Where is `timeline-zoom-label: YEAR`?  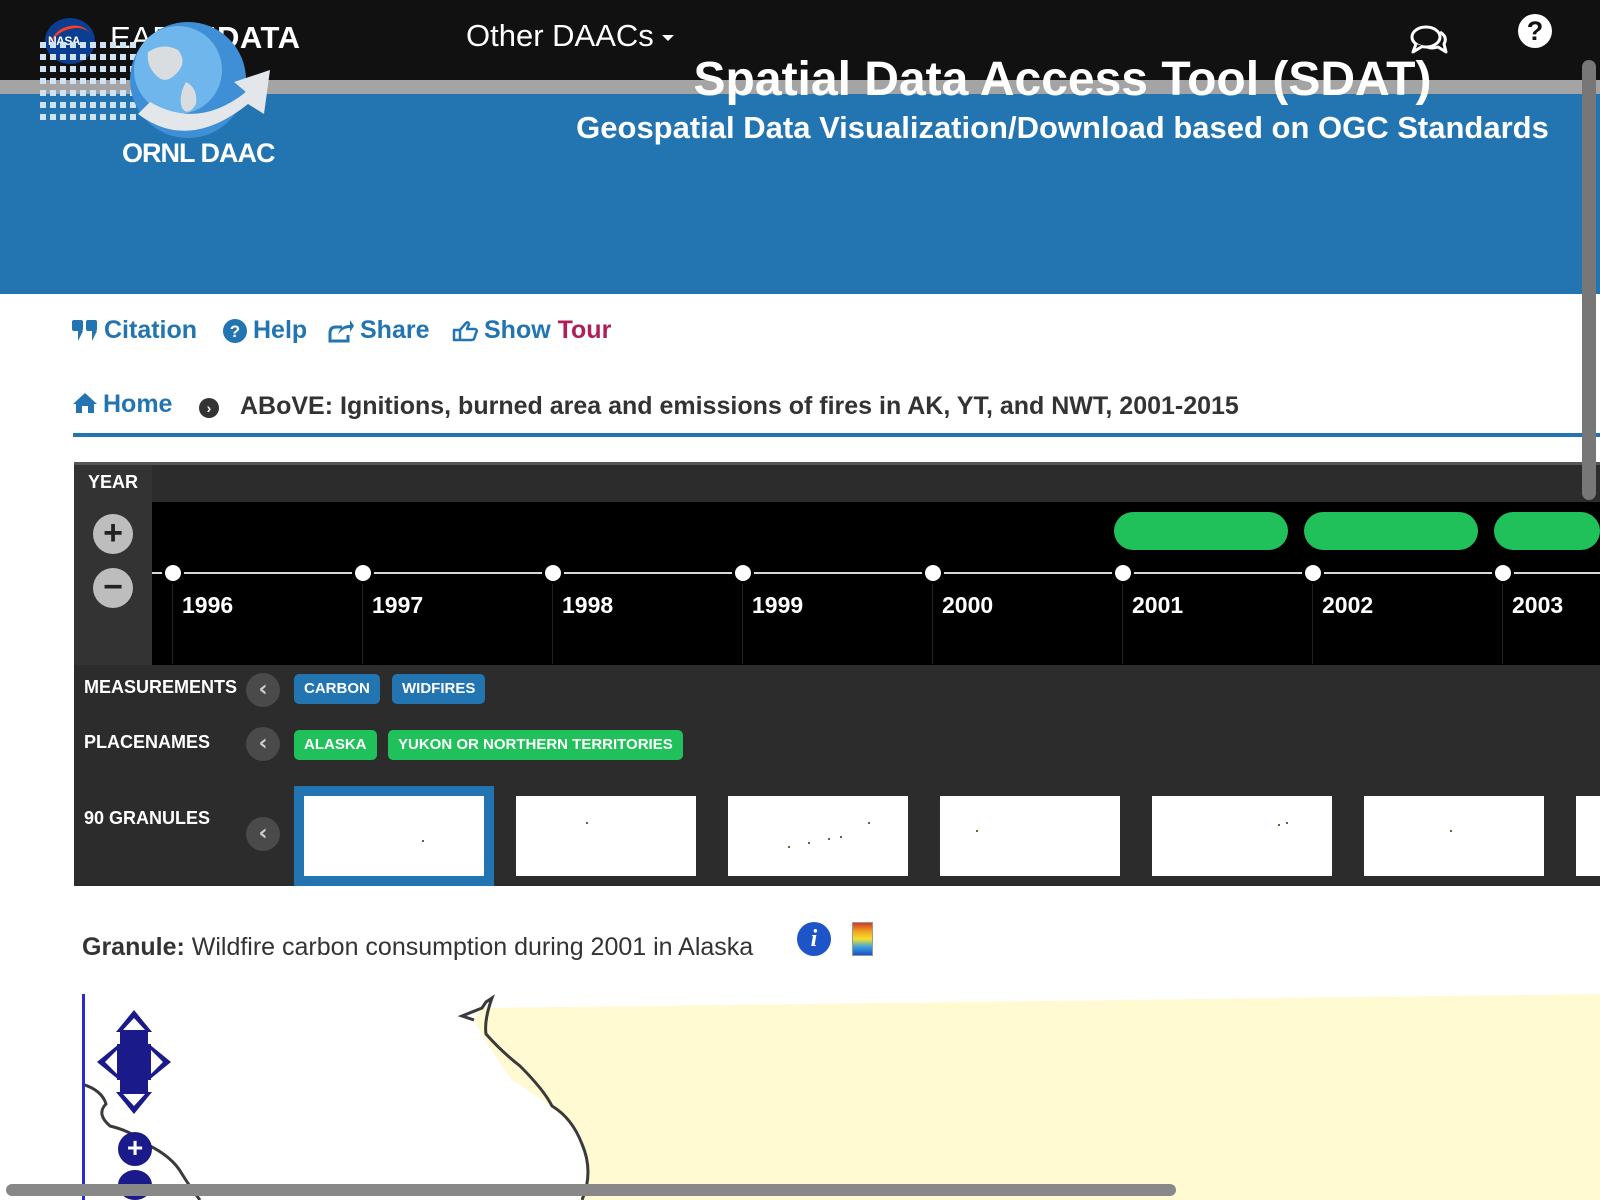 timeline-zoom-label: YEAR is located at coordinates (113, 482).